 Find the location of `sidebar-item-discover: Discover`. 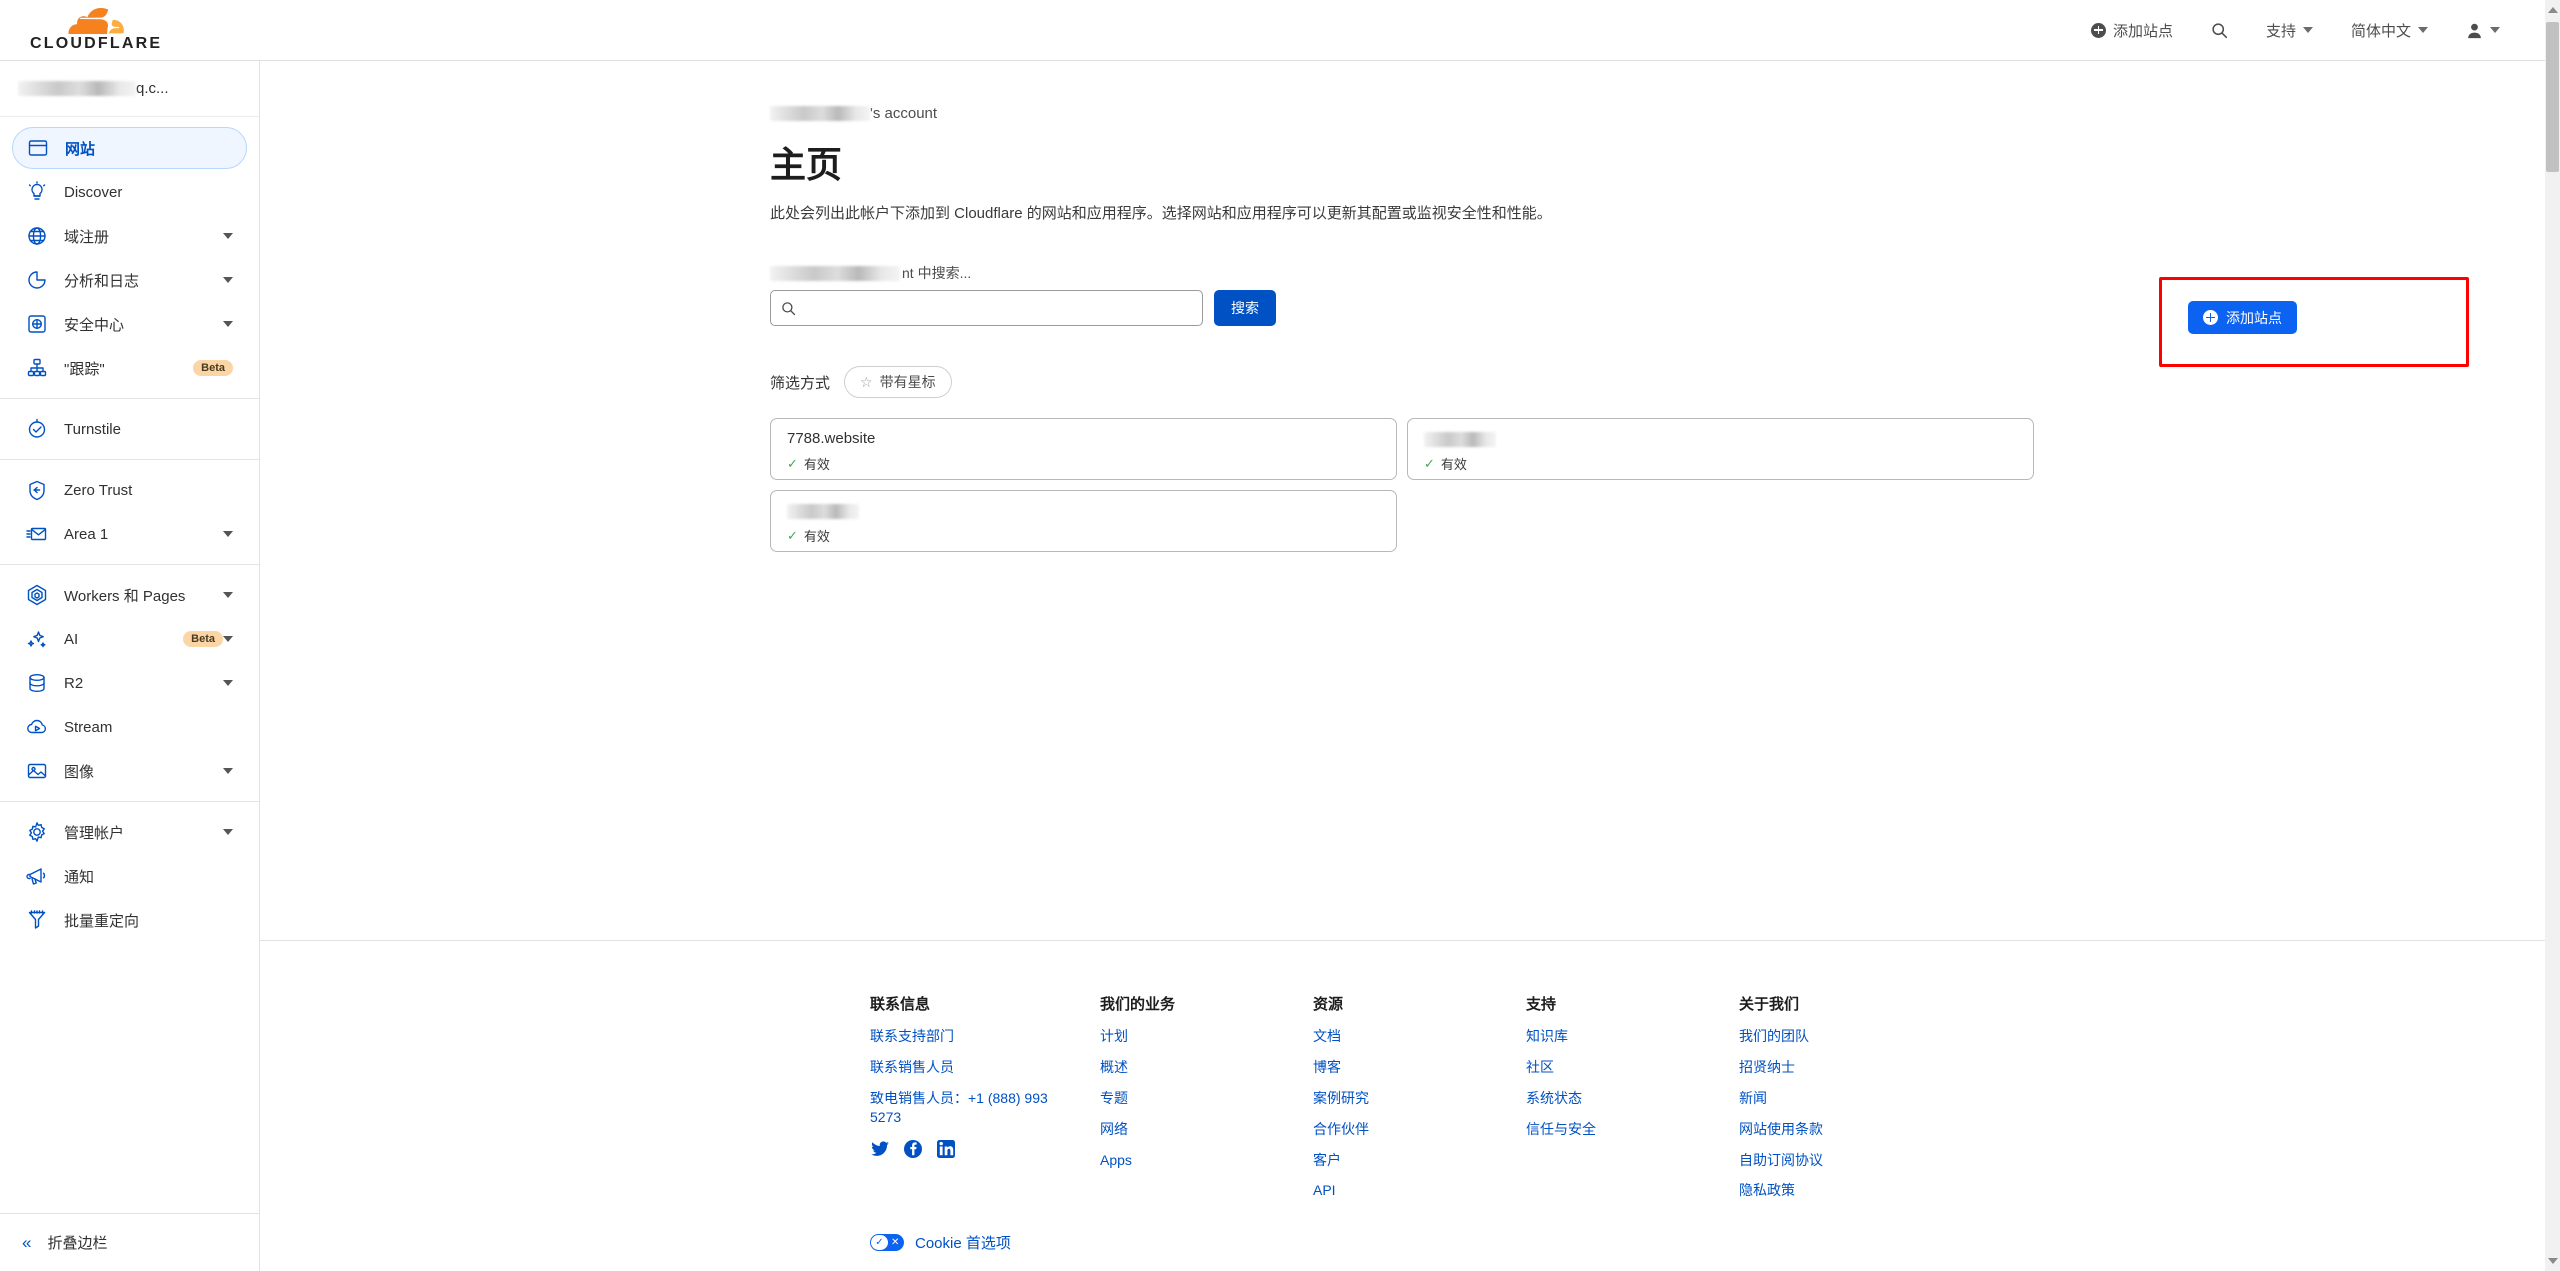

sidebar-item-discover: Discover is located at coordinates (129, 192).